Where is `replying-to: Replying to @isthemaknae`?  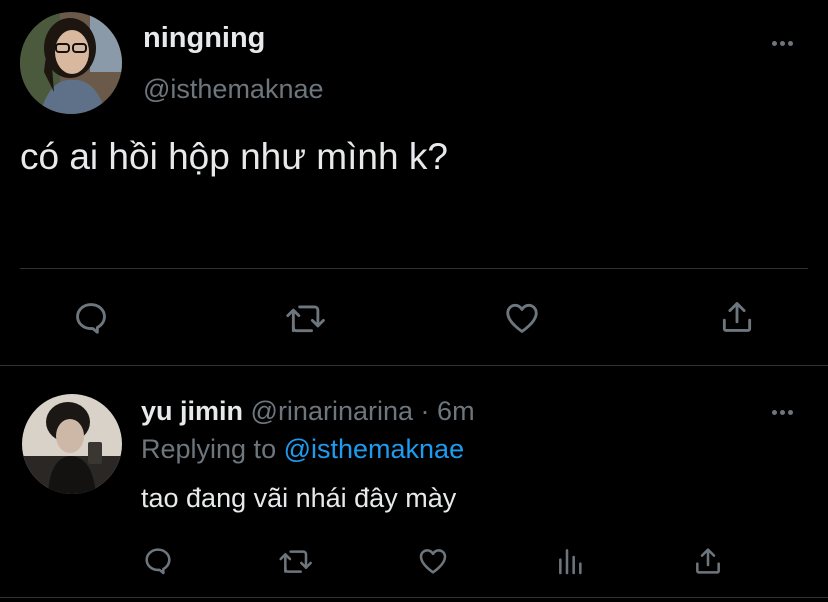 replying-to: Replying to @isthemaknae is located at coordinates (302, 449).